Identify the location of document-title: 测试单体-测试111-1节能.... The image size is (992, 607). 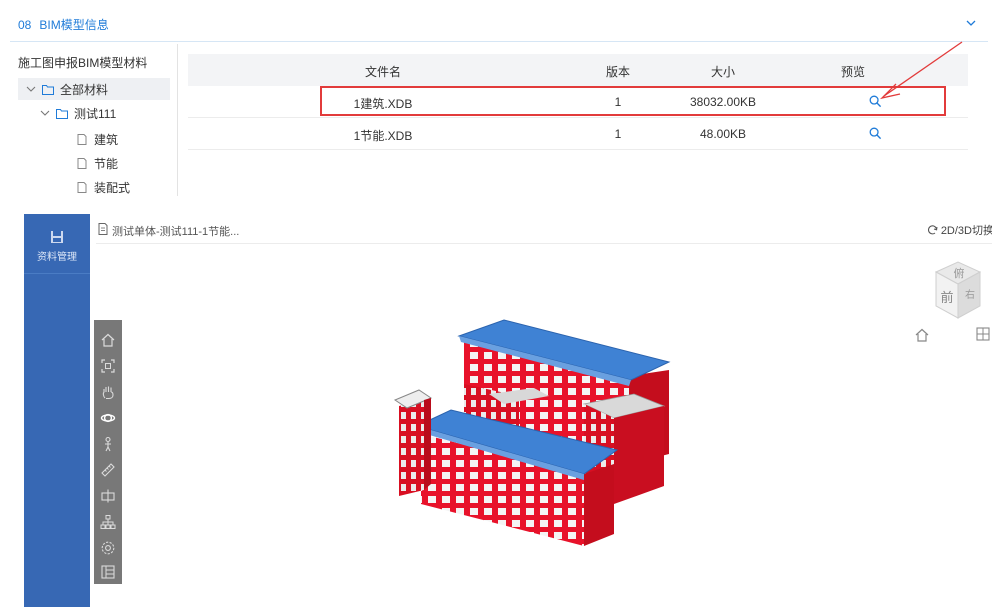
(176, 232).